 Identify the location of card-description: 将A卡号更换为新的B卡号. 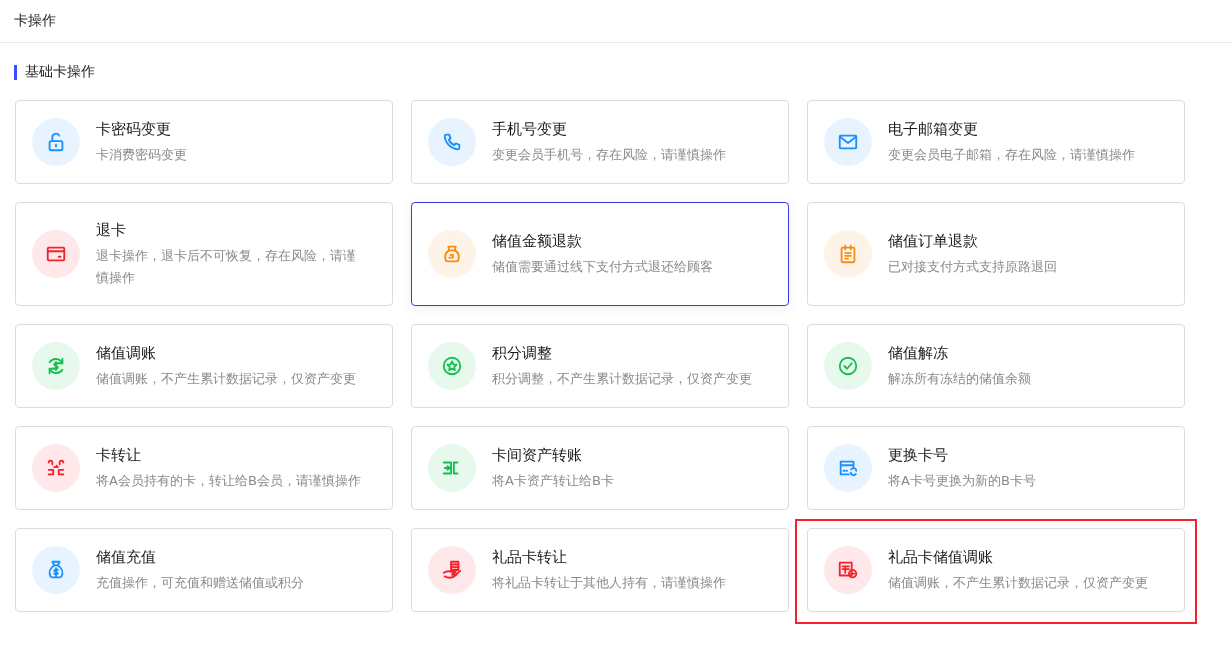
(962, 481).